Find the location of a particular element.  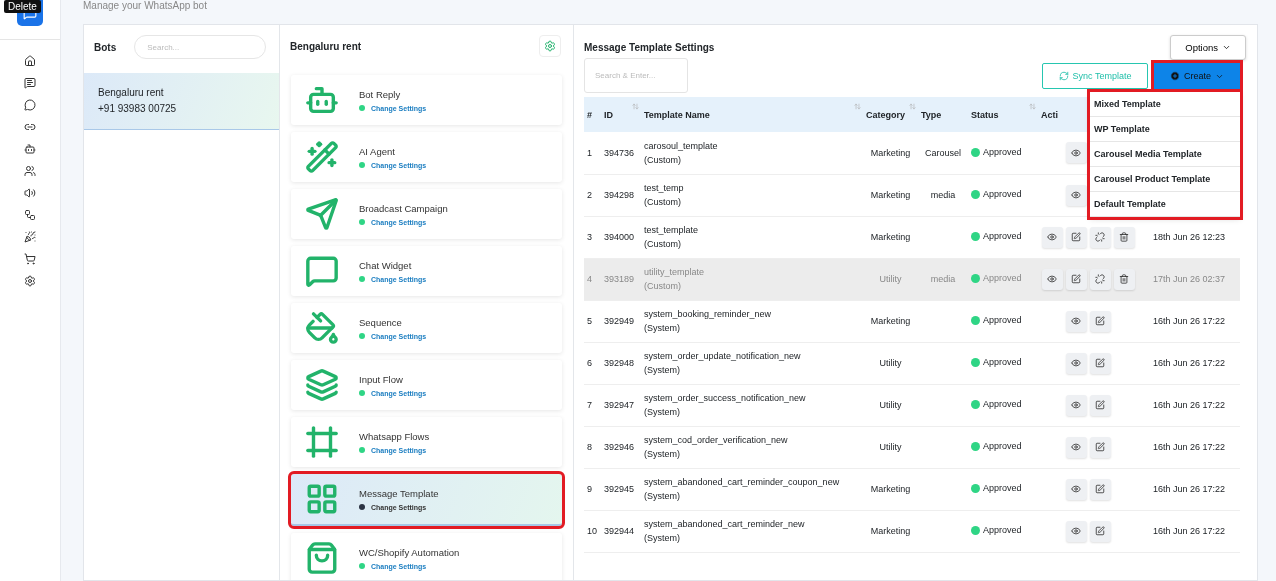

table-cell: 3 is located at coordinates (589, 237).